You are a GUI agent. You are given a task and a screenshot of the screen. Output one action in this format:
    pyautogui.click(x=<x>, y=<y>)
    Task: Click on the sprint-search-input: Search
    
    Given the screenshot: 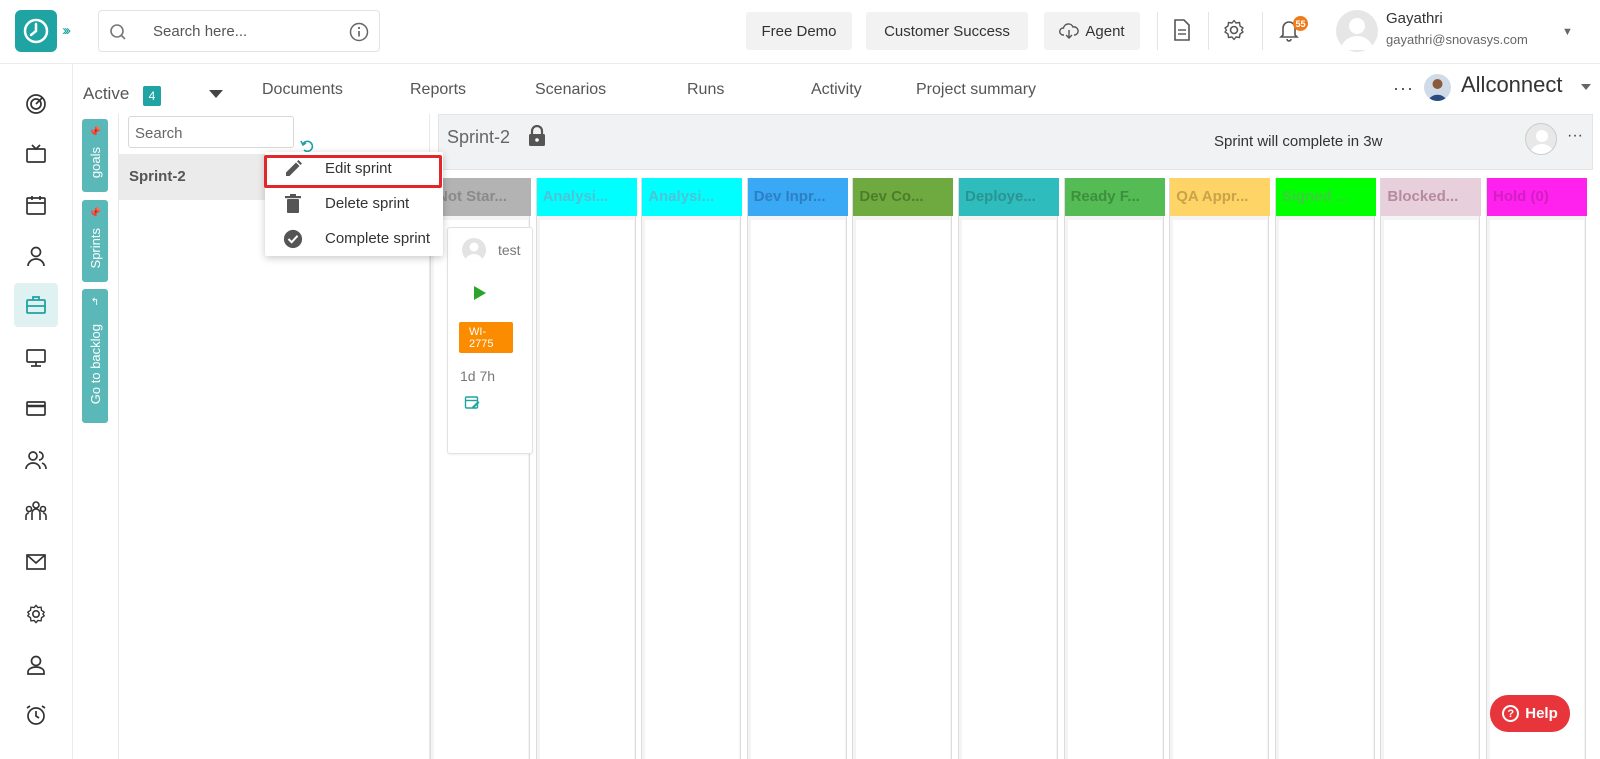 What is the action you would take?
    pyautogui.click(x=211, y=132)
    